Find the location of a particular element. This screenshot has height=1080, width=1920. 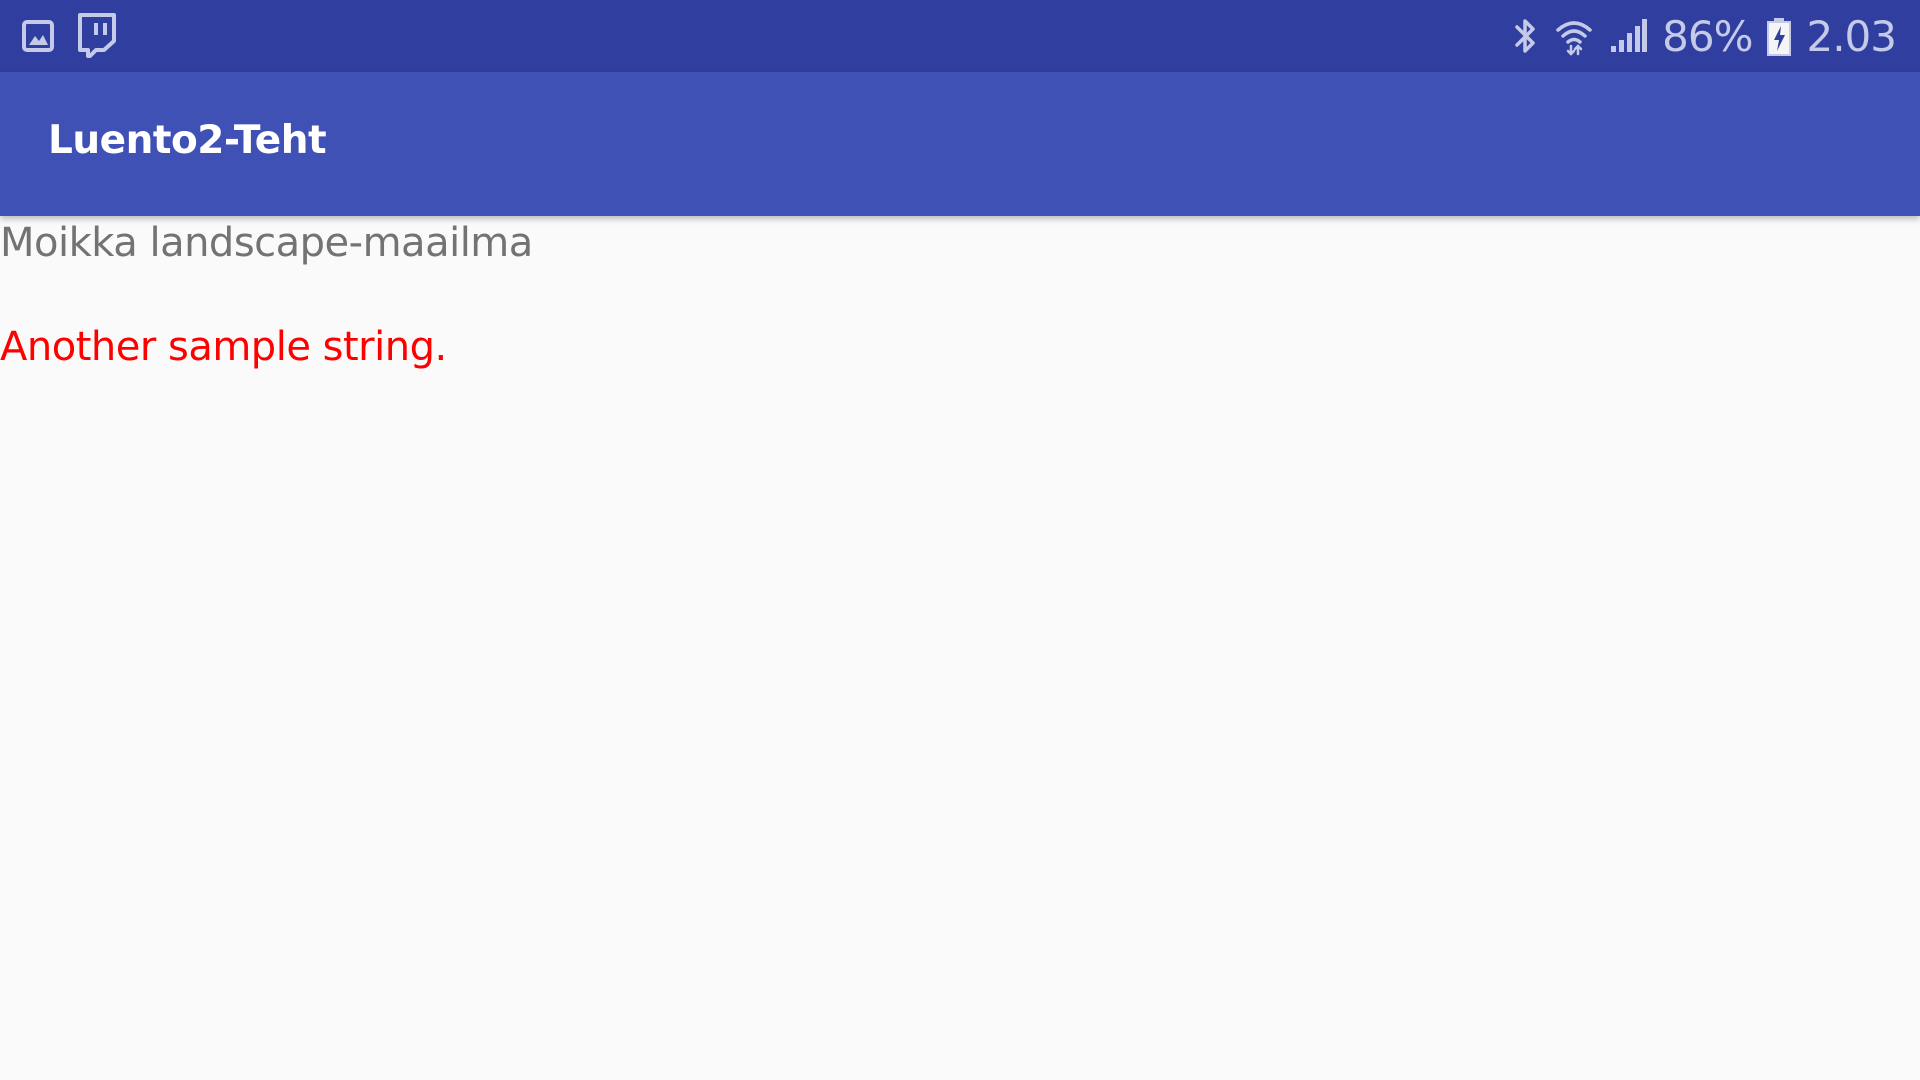

system-status: 86% 2.03 is located at coordinates (1703, 36).